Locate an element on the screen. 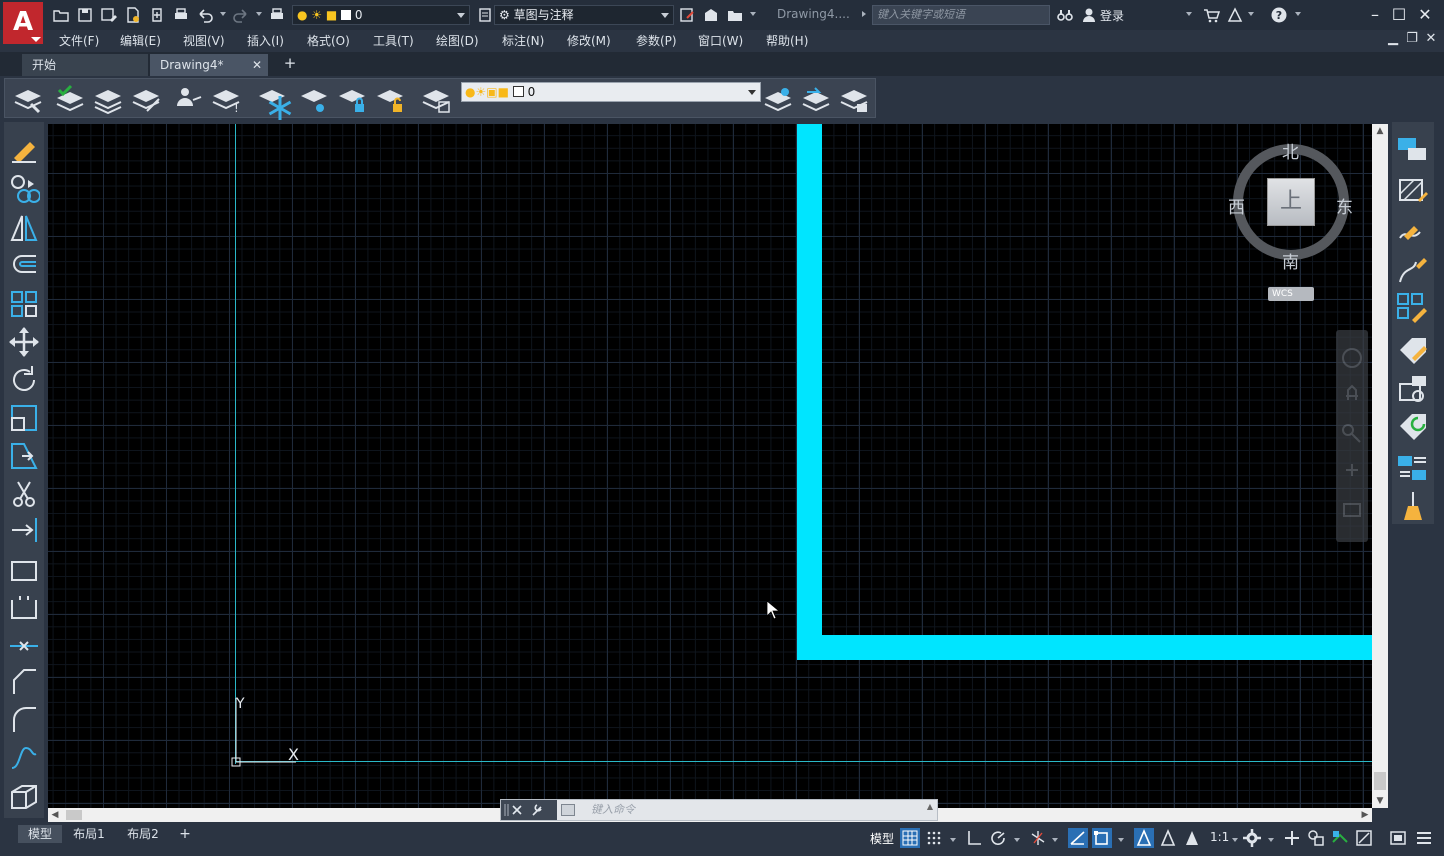 This screenshot has width=1444, height=856. navigation-bar is located at coordinates (1352, 436).